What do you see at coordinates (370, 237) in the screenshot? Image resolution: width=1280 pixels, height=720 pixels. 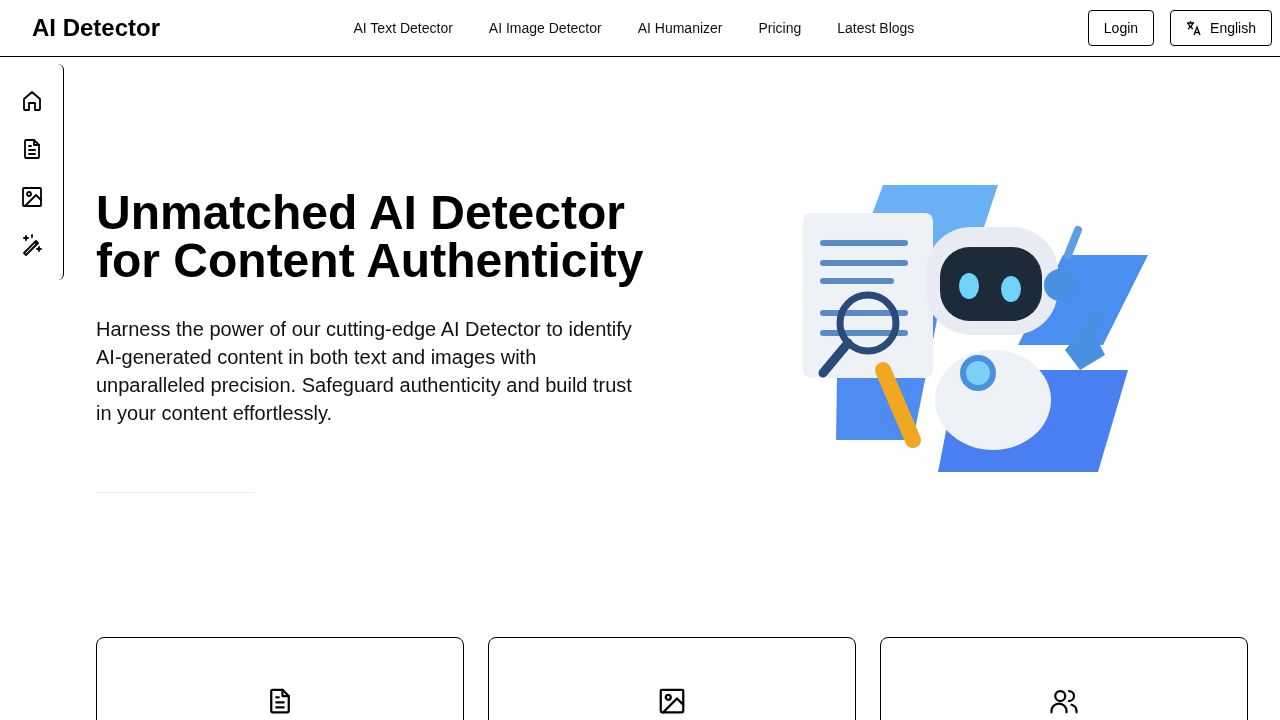 I see `hero-title: Unmatched AI Detector for Content Authenticity` at bounding box center [370, 237].